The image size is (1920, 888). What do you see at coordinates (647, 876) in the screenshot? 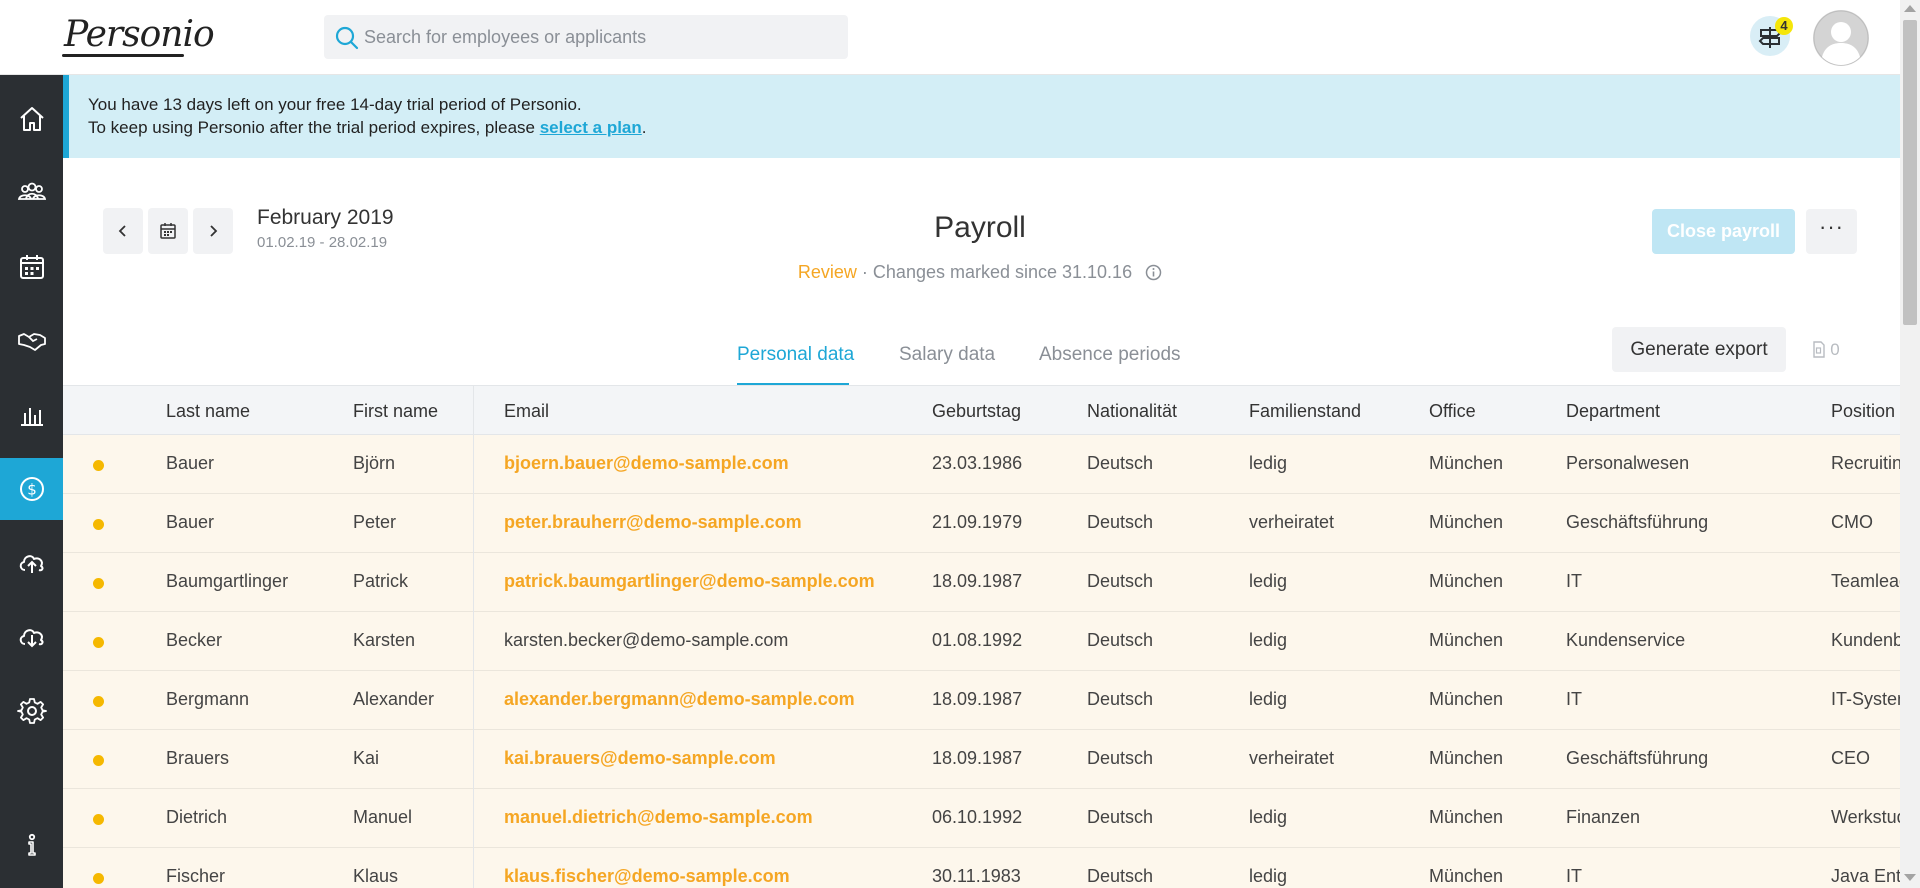
I see `cell-email: klaus.fischer@demo-sample.com` at bounding box center [647, 876].